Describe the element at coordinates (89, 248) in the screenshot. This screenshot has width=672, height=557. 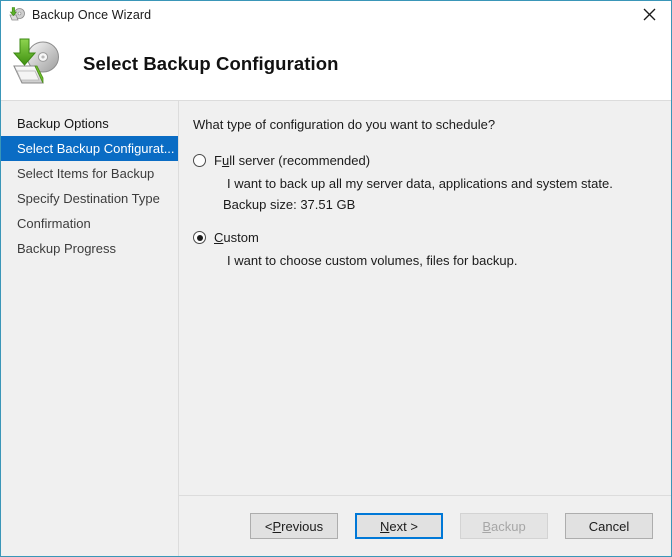
I see `sidebar-item-backup-progress: Backup Progress` at that location.